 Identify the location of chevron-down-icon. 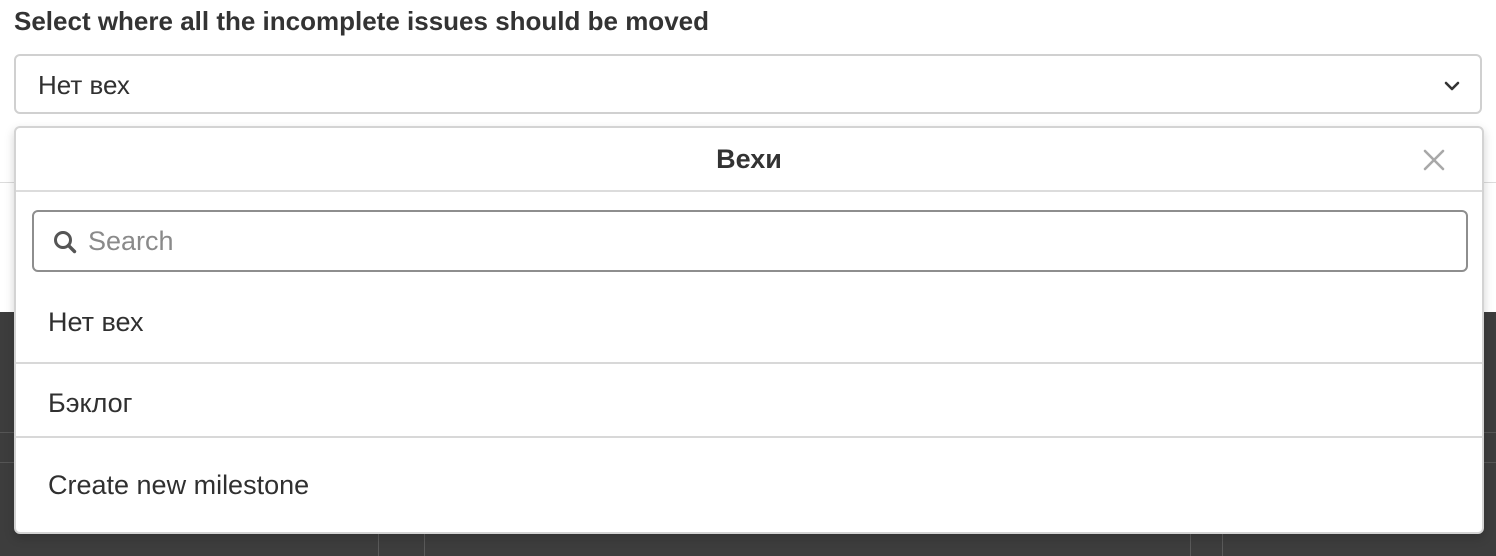
(1452, 86).